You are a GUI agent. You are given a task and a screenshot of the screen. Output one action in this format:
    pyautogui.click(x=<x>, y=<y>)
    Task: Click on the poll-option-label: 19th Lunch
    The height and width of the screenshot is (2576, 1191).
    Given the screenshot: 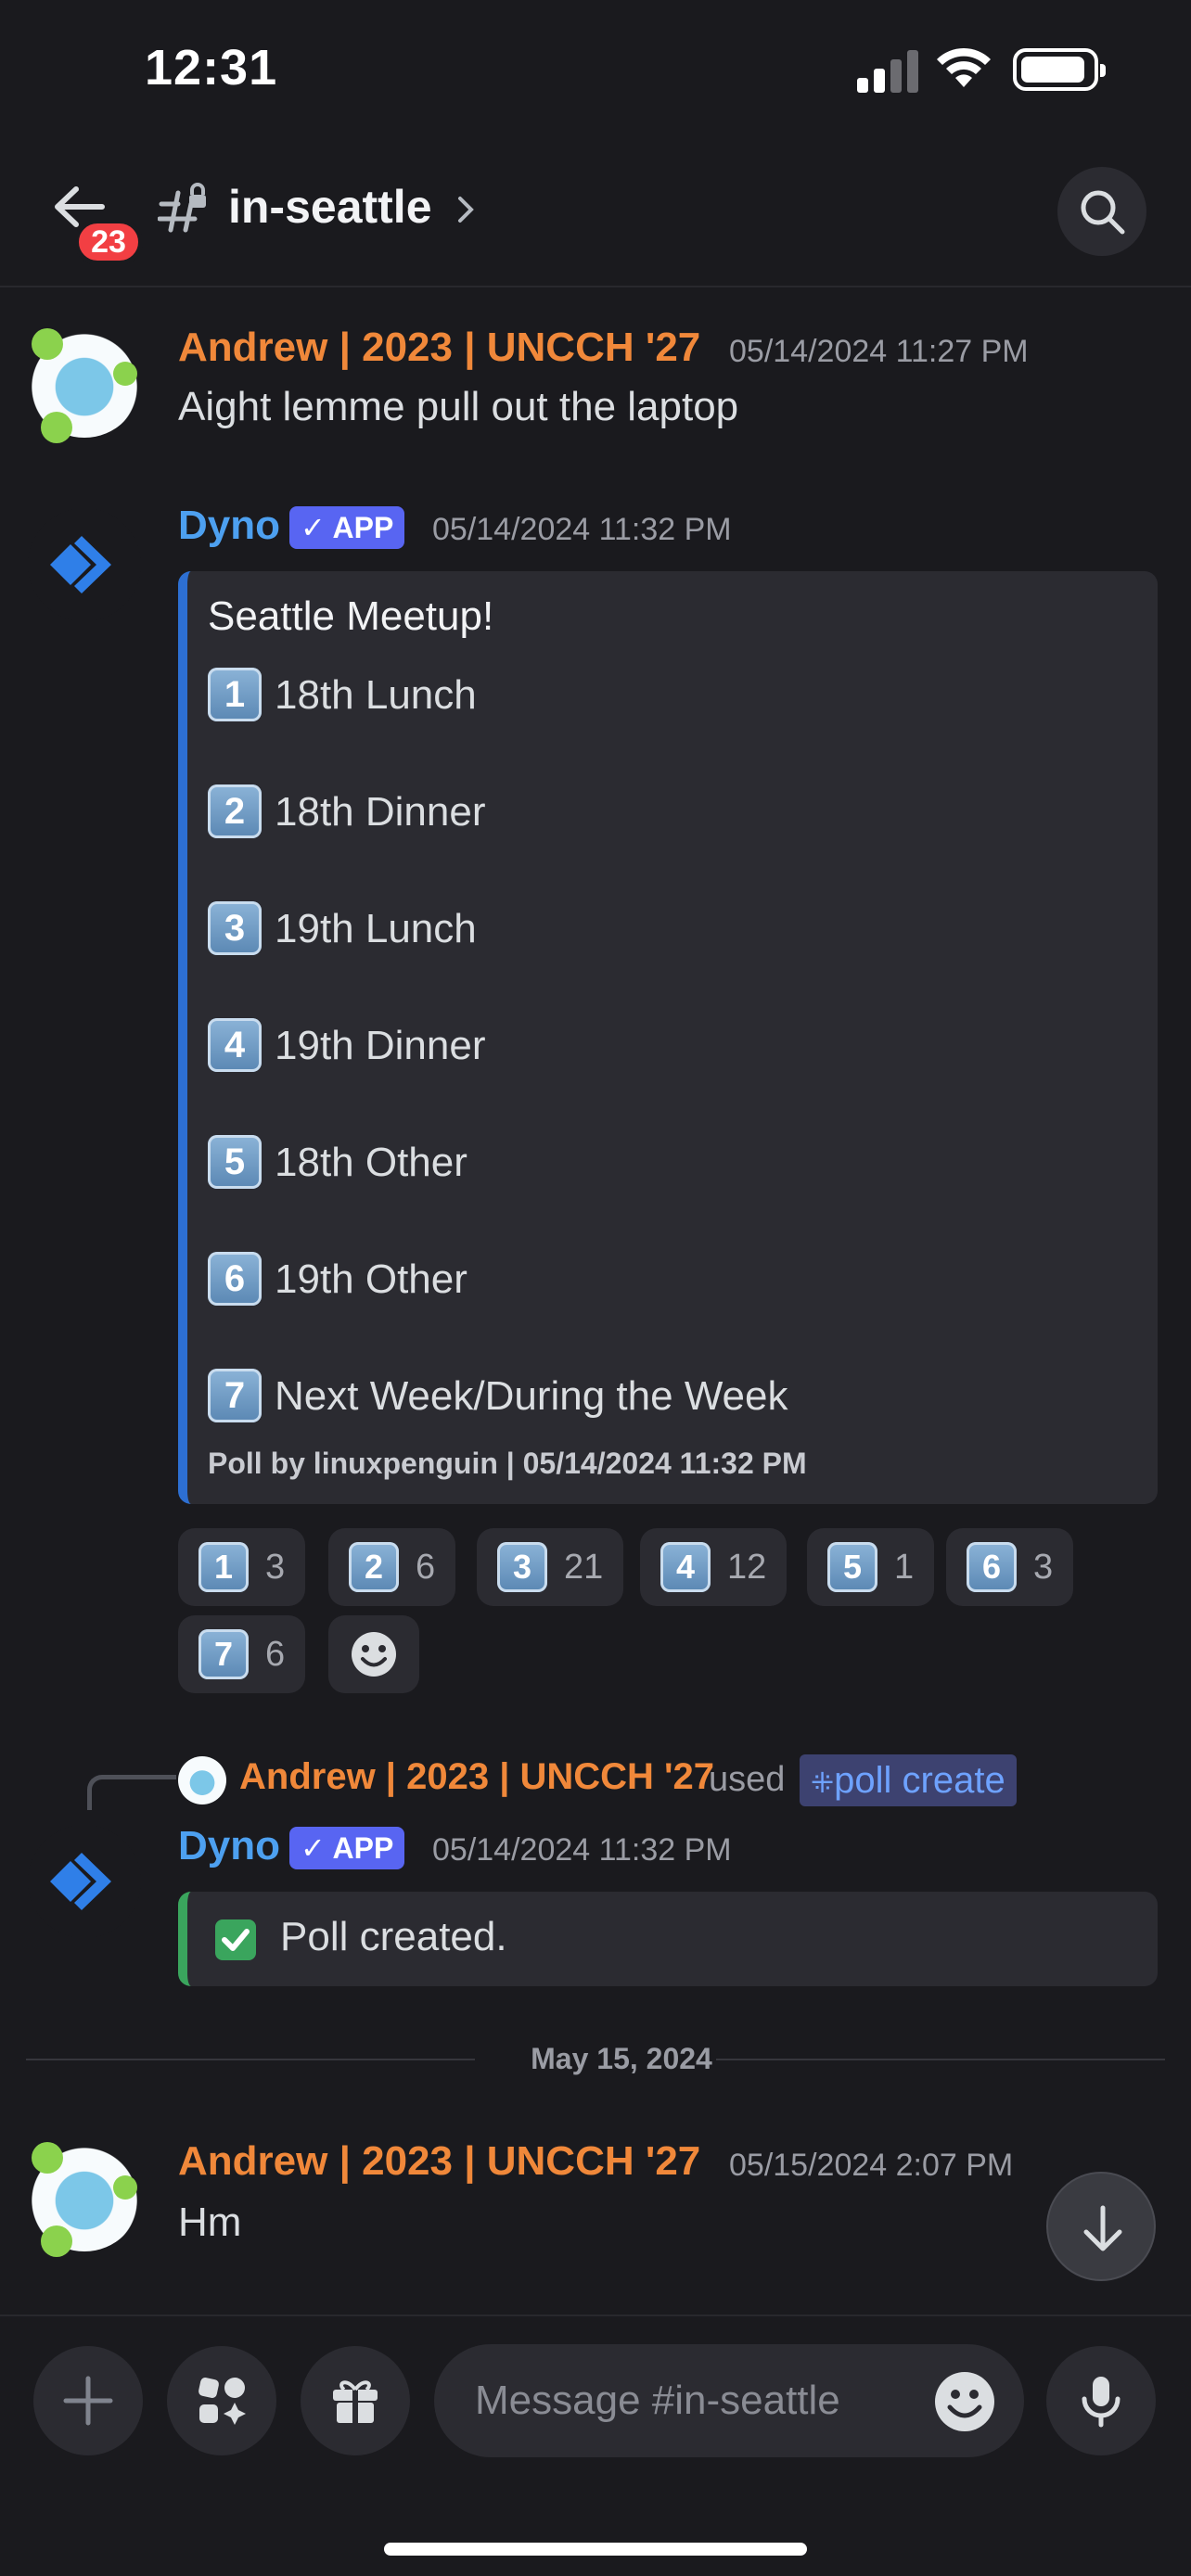 What is the action you would take?
    pyautogui.click(x=376, y=928)
    